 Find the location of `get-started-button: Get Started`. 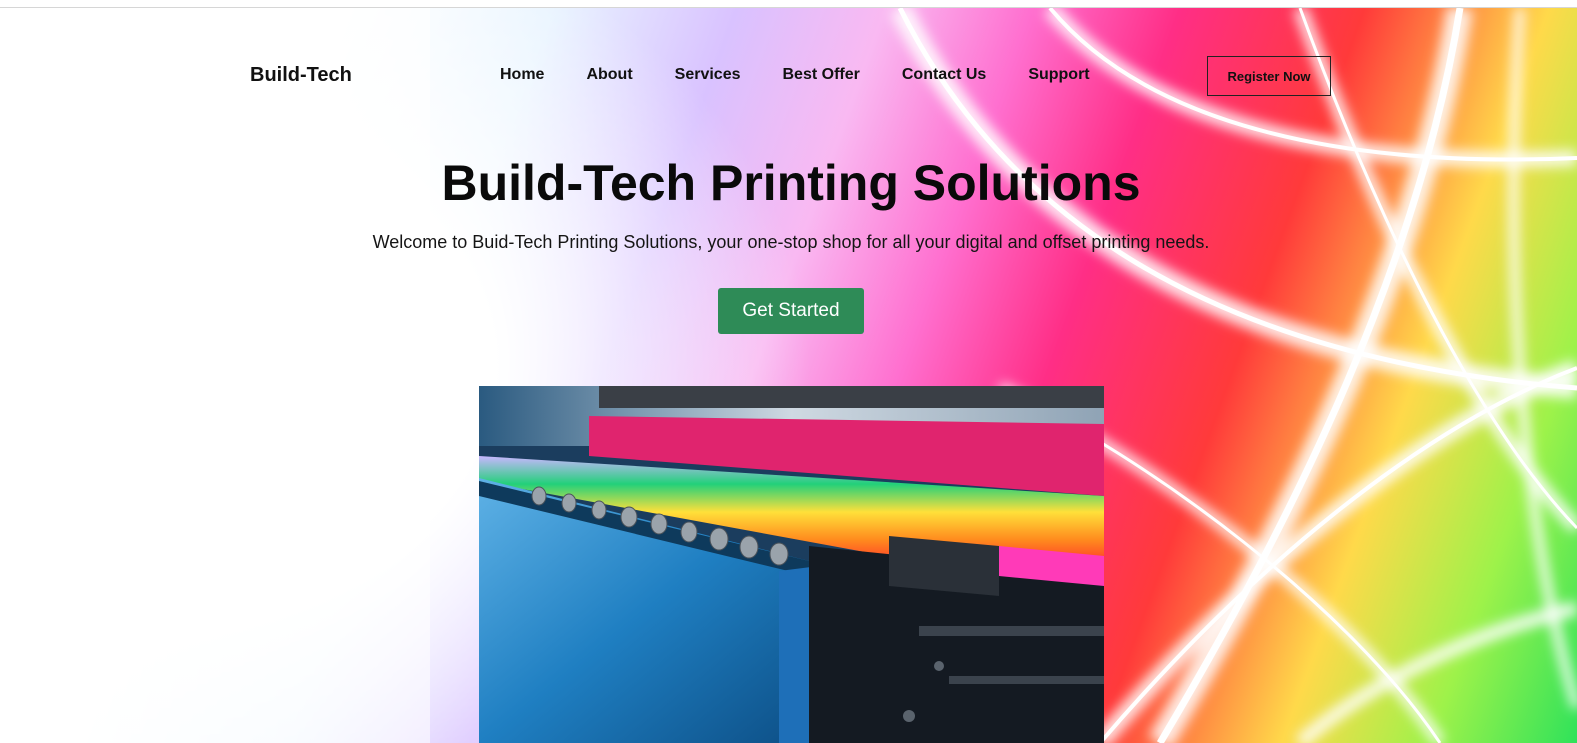

get-started-button: Get Started is located at coordinates (791, 311).